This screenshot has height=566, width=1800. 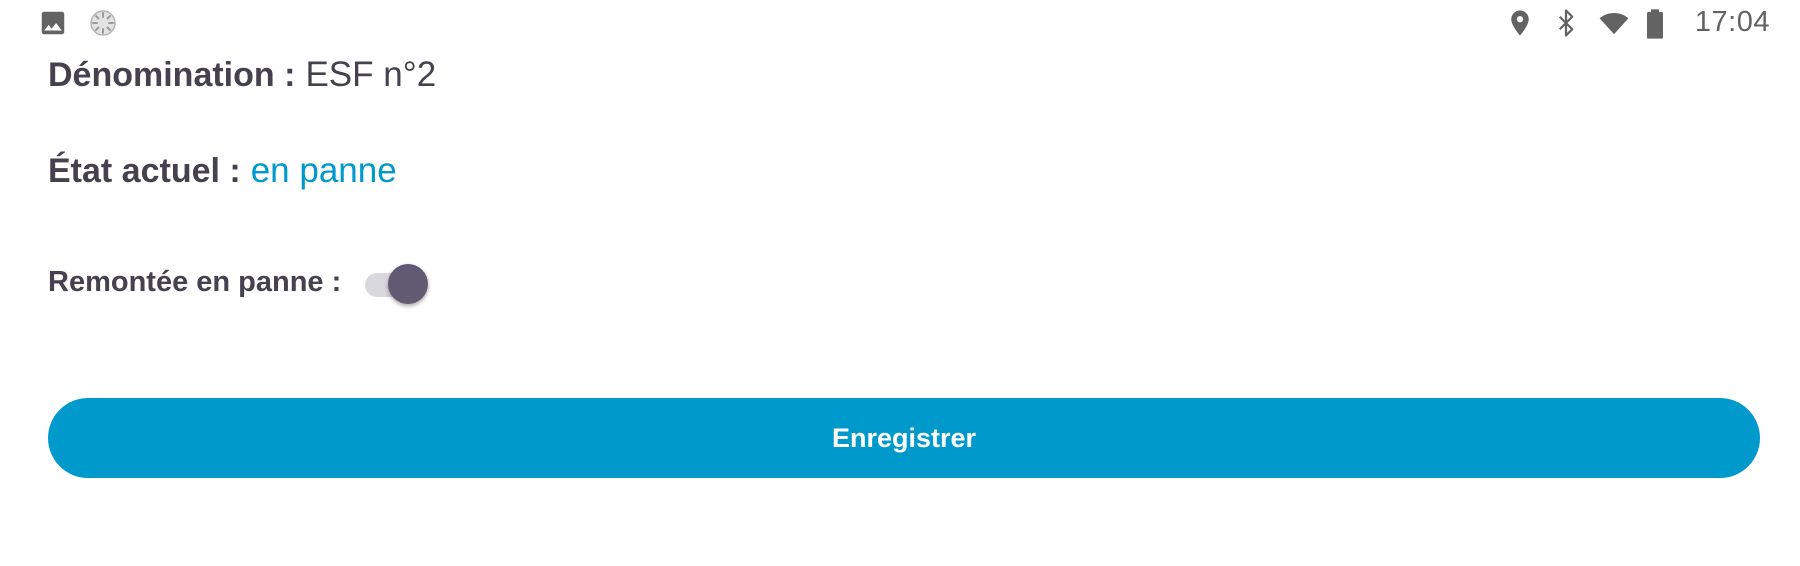 What do you see at coordinates (904, 438) in the screenshot?
I see `save-button: Enregistrer` at bounding box center [904, 438].